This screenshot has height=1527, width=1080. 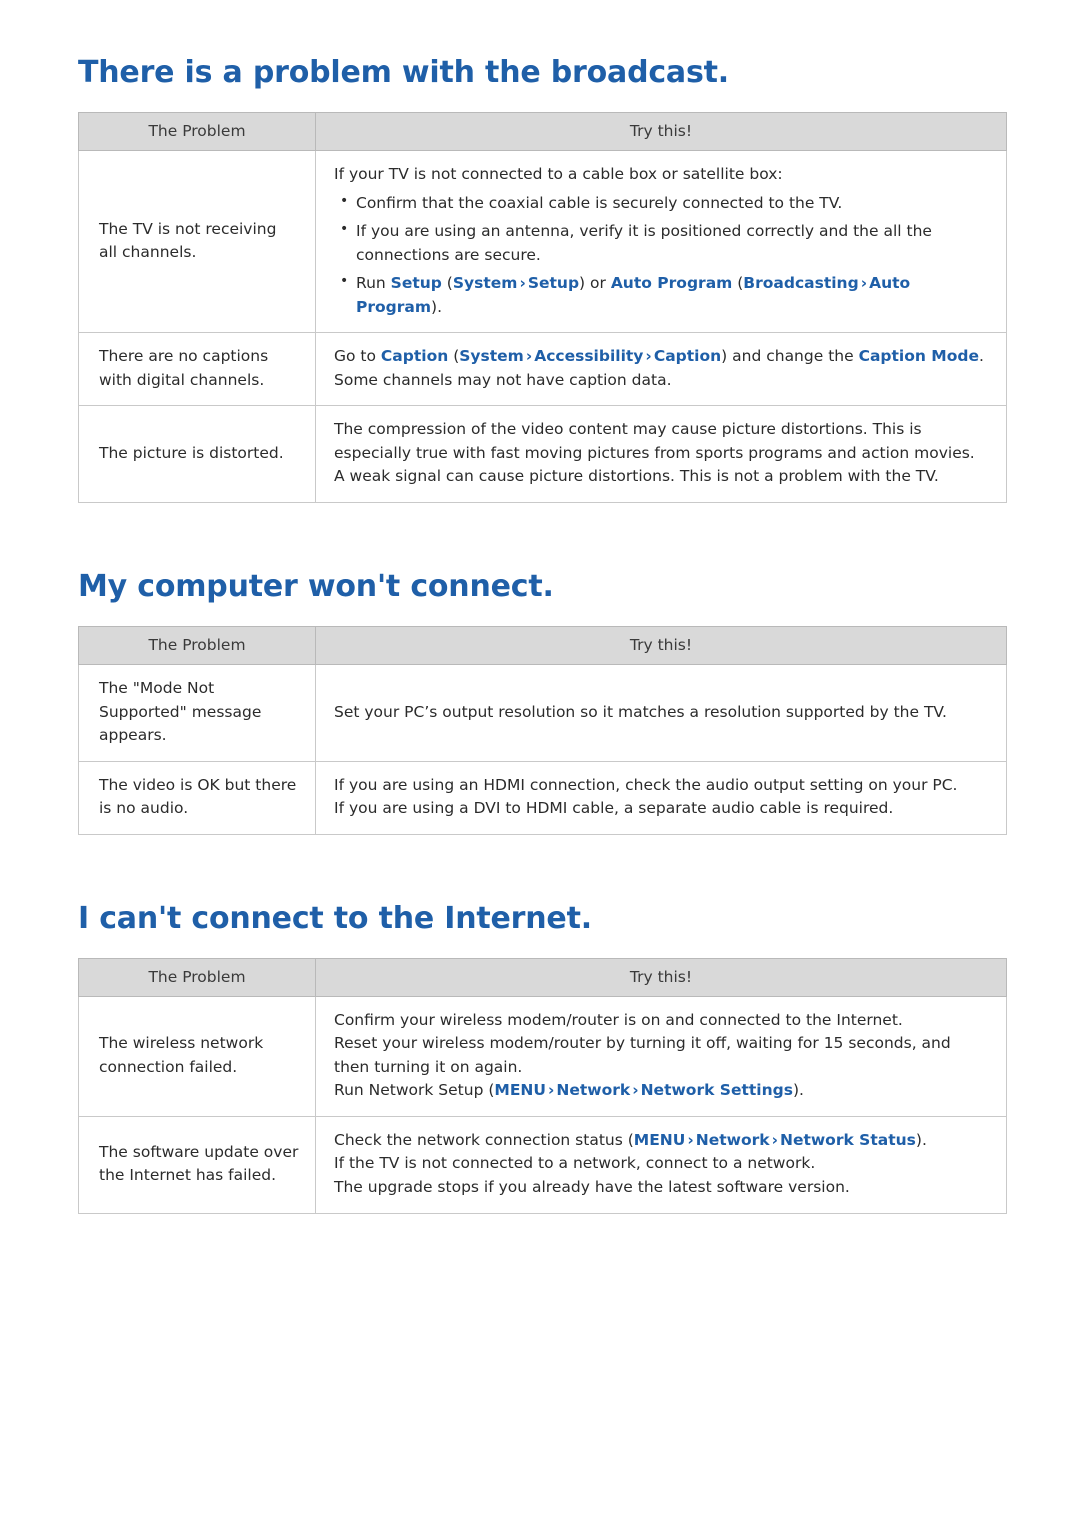 I want to click on problem-cell: The picture is distorted., so click(x=197, y=454).